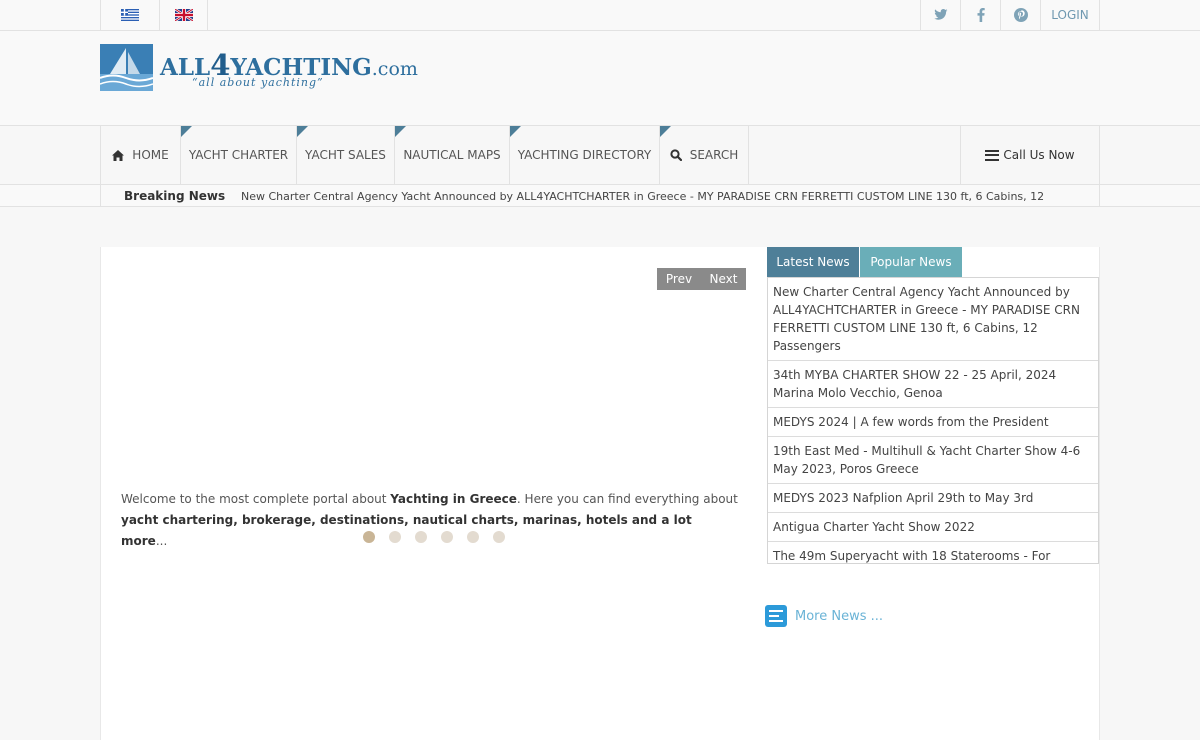 Image resolution: width=1200 pixels, height=740 pixels. I want to click on menu-icon, so click(992, 155).